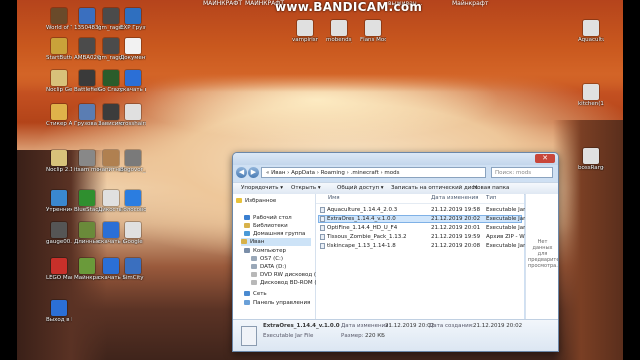  What do you see at coordinates (256, 201) in the screenshot?
I see `nav-favorites: Избранное` at bounding box center [256, 201].